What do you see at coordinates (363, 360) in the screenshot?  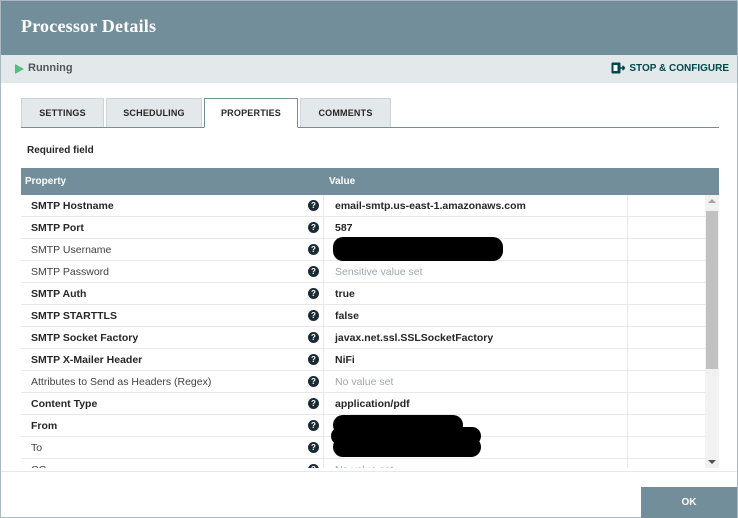 I see `table-row: SMTP X-Mailer Header? NiFi` at bounding box center [363, 360].